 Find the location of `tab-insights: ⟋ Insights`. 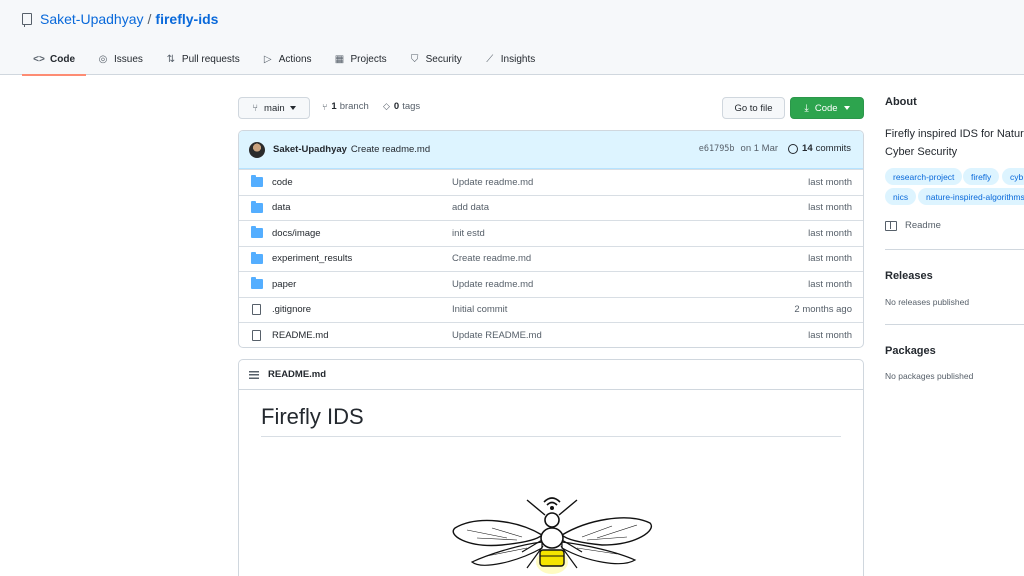

tab-insights: ⟋ Insights is located at coordinates (509, 59).